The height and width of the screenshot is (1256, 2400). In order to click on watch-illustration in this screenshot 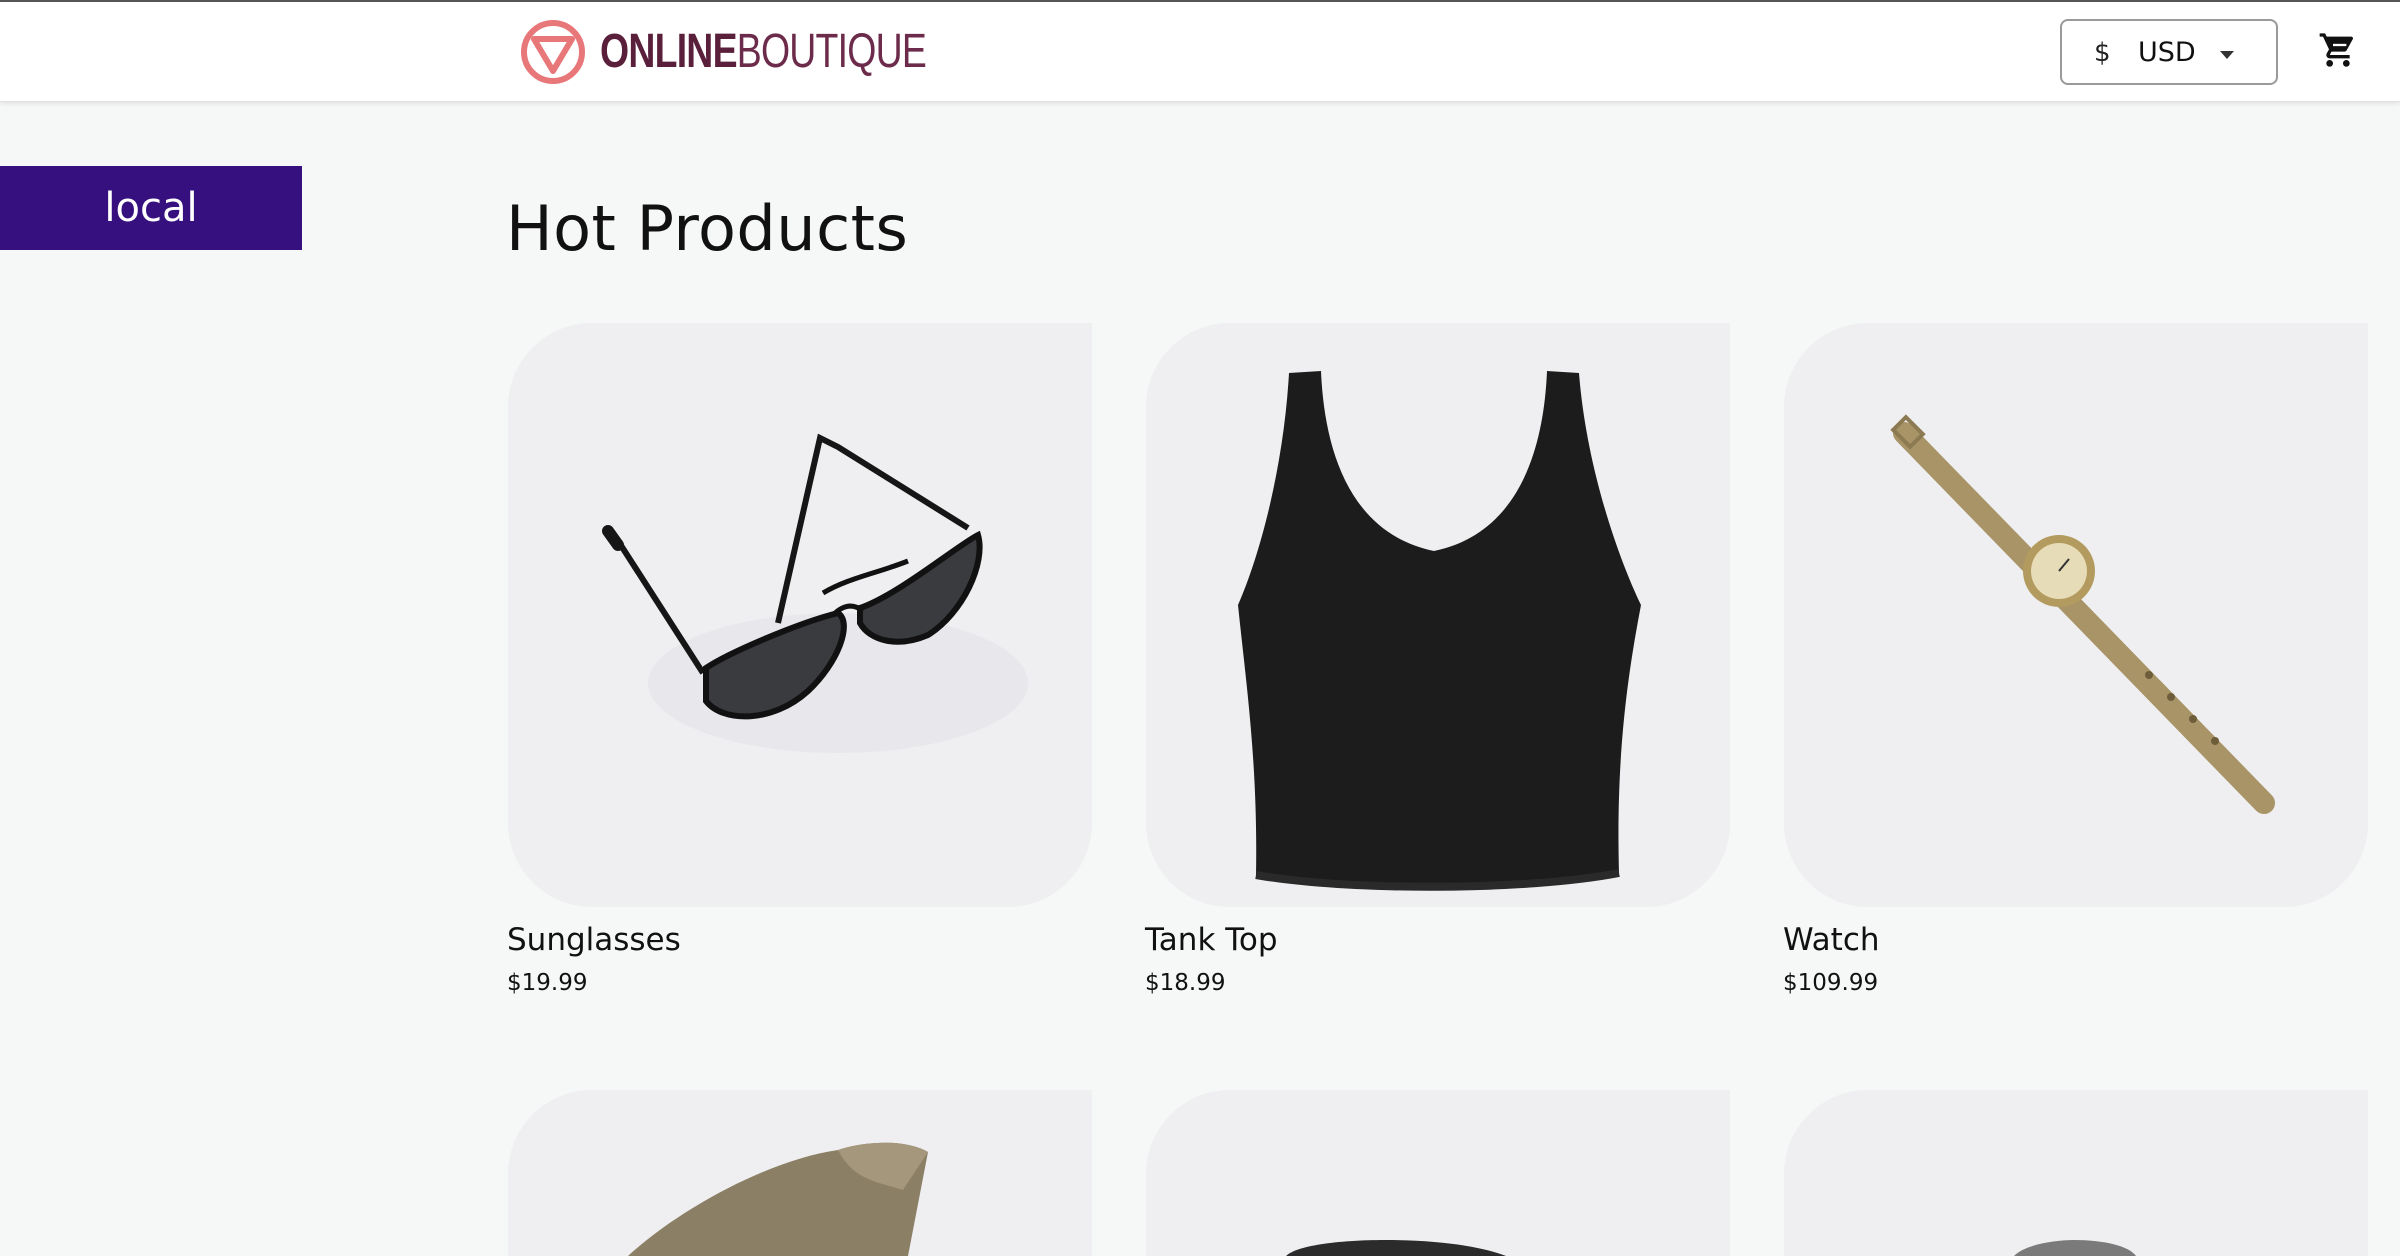, I will do `click(2076, 615)`.